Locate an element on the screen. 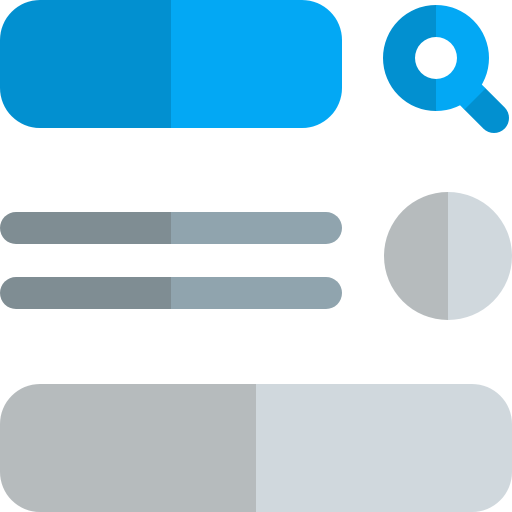  search-icon is located at coordinates (446, 69).